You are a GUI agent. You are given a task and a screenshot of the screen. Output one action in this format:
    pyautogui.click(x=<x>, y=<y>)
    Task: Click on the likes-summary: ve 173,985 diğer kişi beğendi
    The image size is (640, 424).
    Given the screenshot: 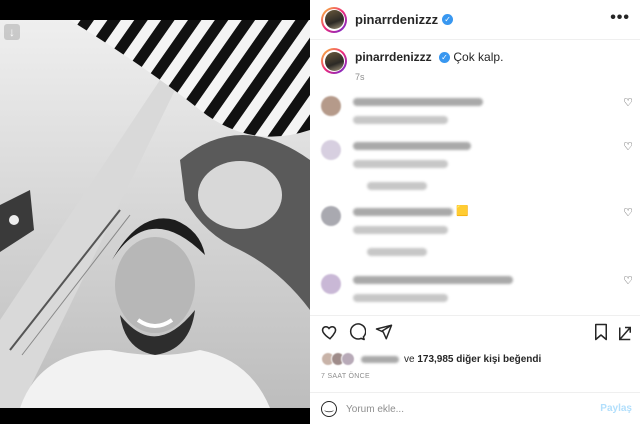 What is the action you would take?
    pyautogui.click(x=480, y=359)
    